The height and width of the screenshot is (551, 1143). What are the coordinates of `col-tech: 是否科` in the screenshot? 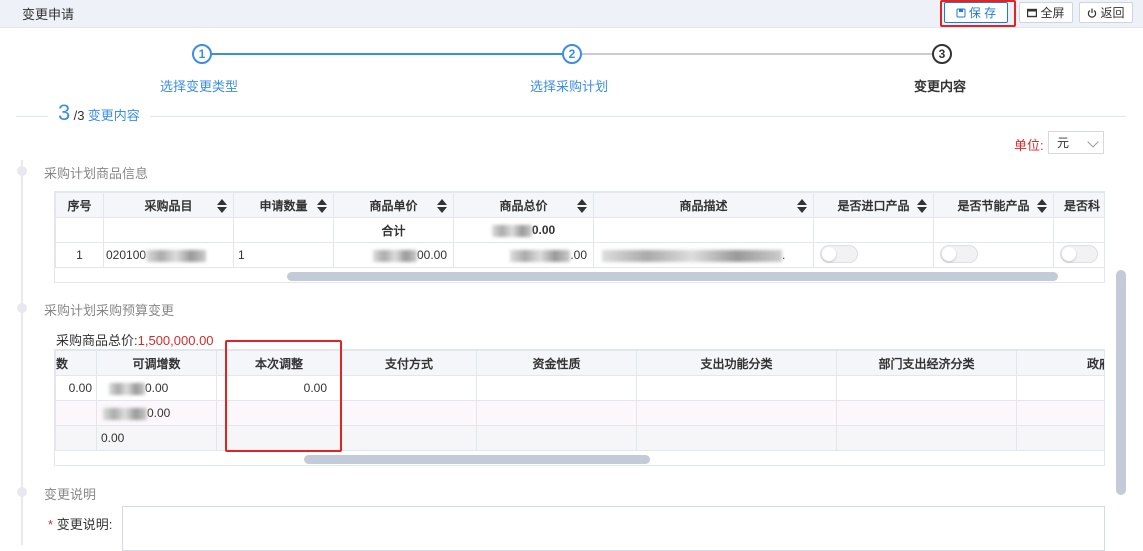 It's located at (1078, 205).